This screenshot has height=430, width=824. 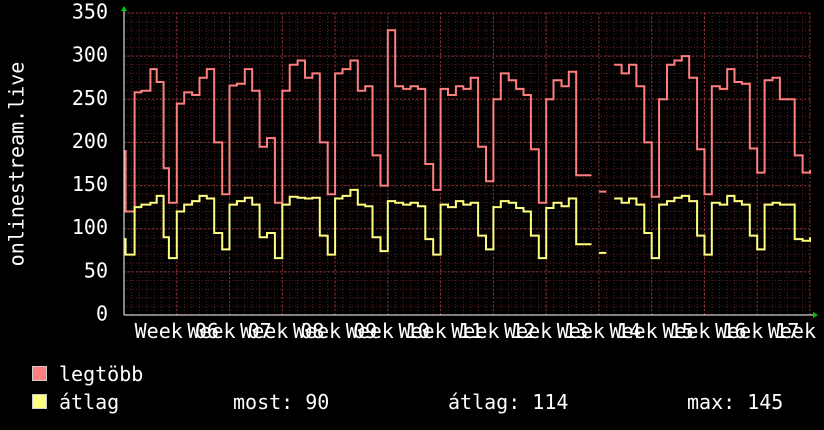 I want to click on legend-label-avg: átlag, so click(x=89, y=402).